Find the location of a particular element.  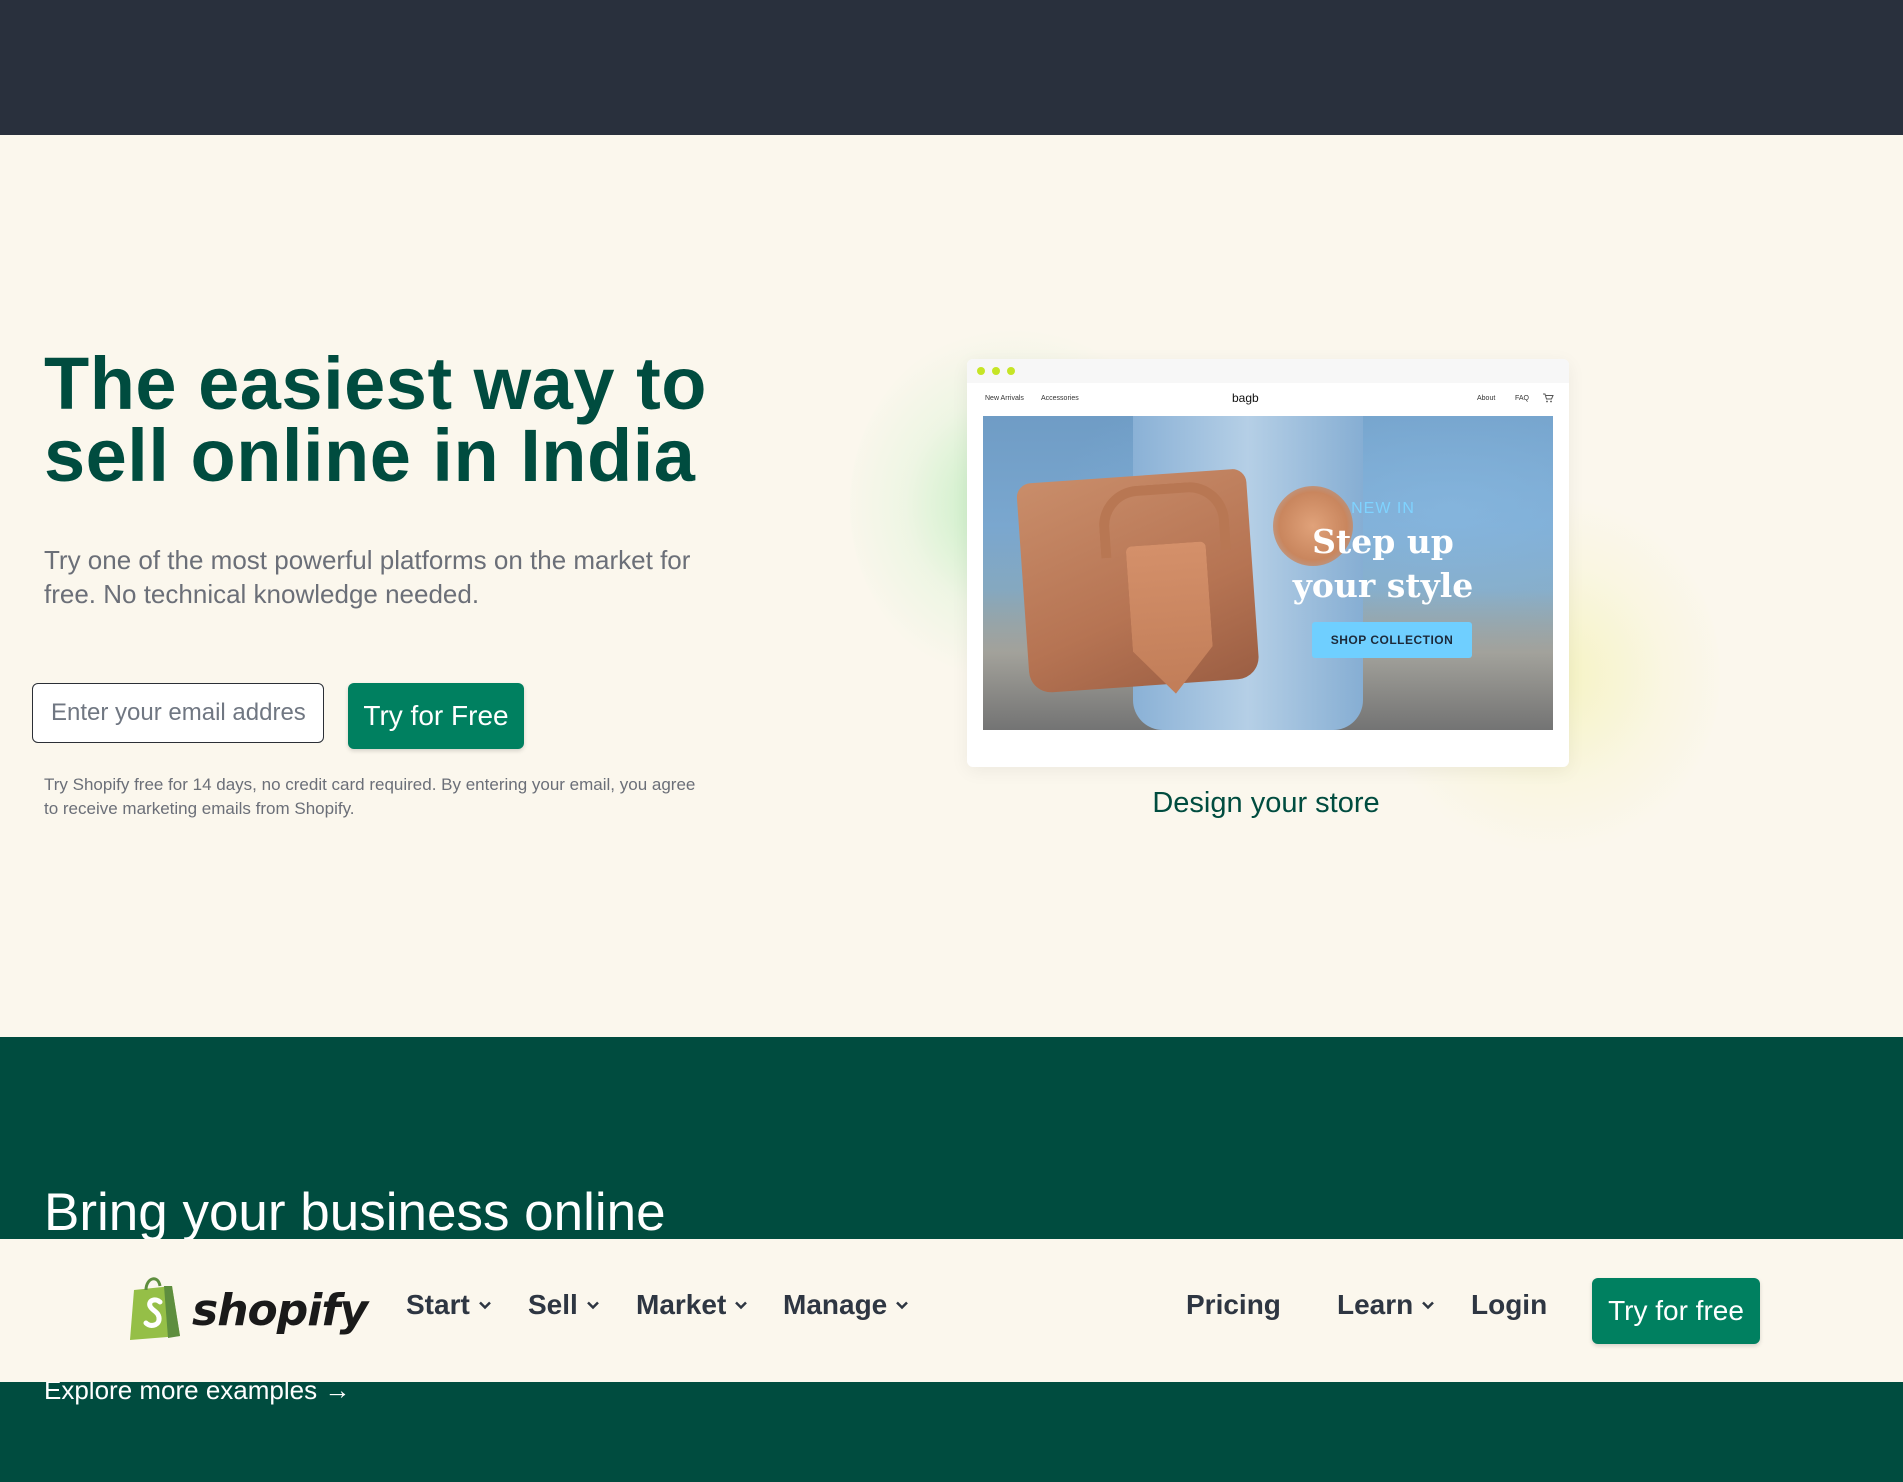

design-your-store-caption: Design your store is located at coordinates (1266, 803).